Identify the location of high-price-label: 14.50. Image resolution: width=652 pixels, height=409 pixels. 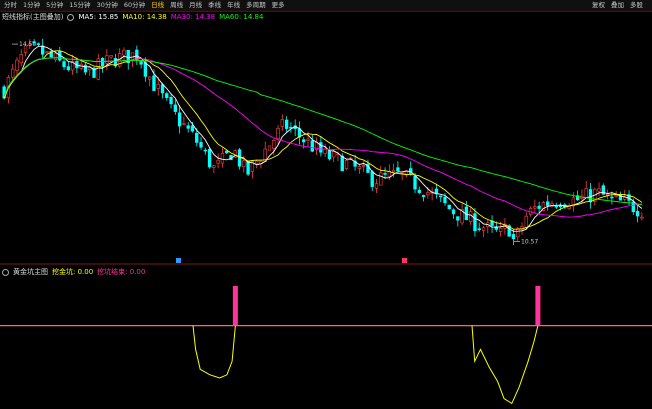
(27, 44).